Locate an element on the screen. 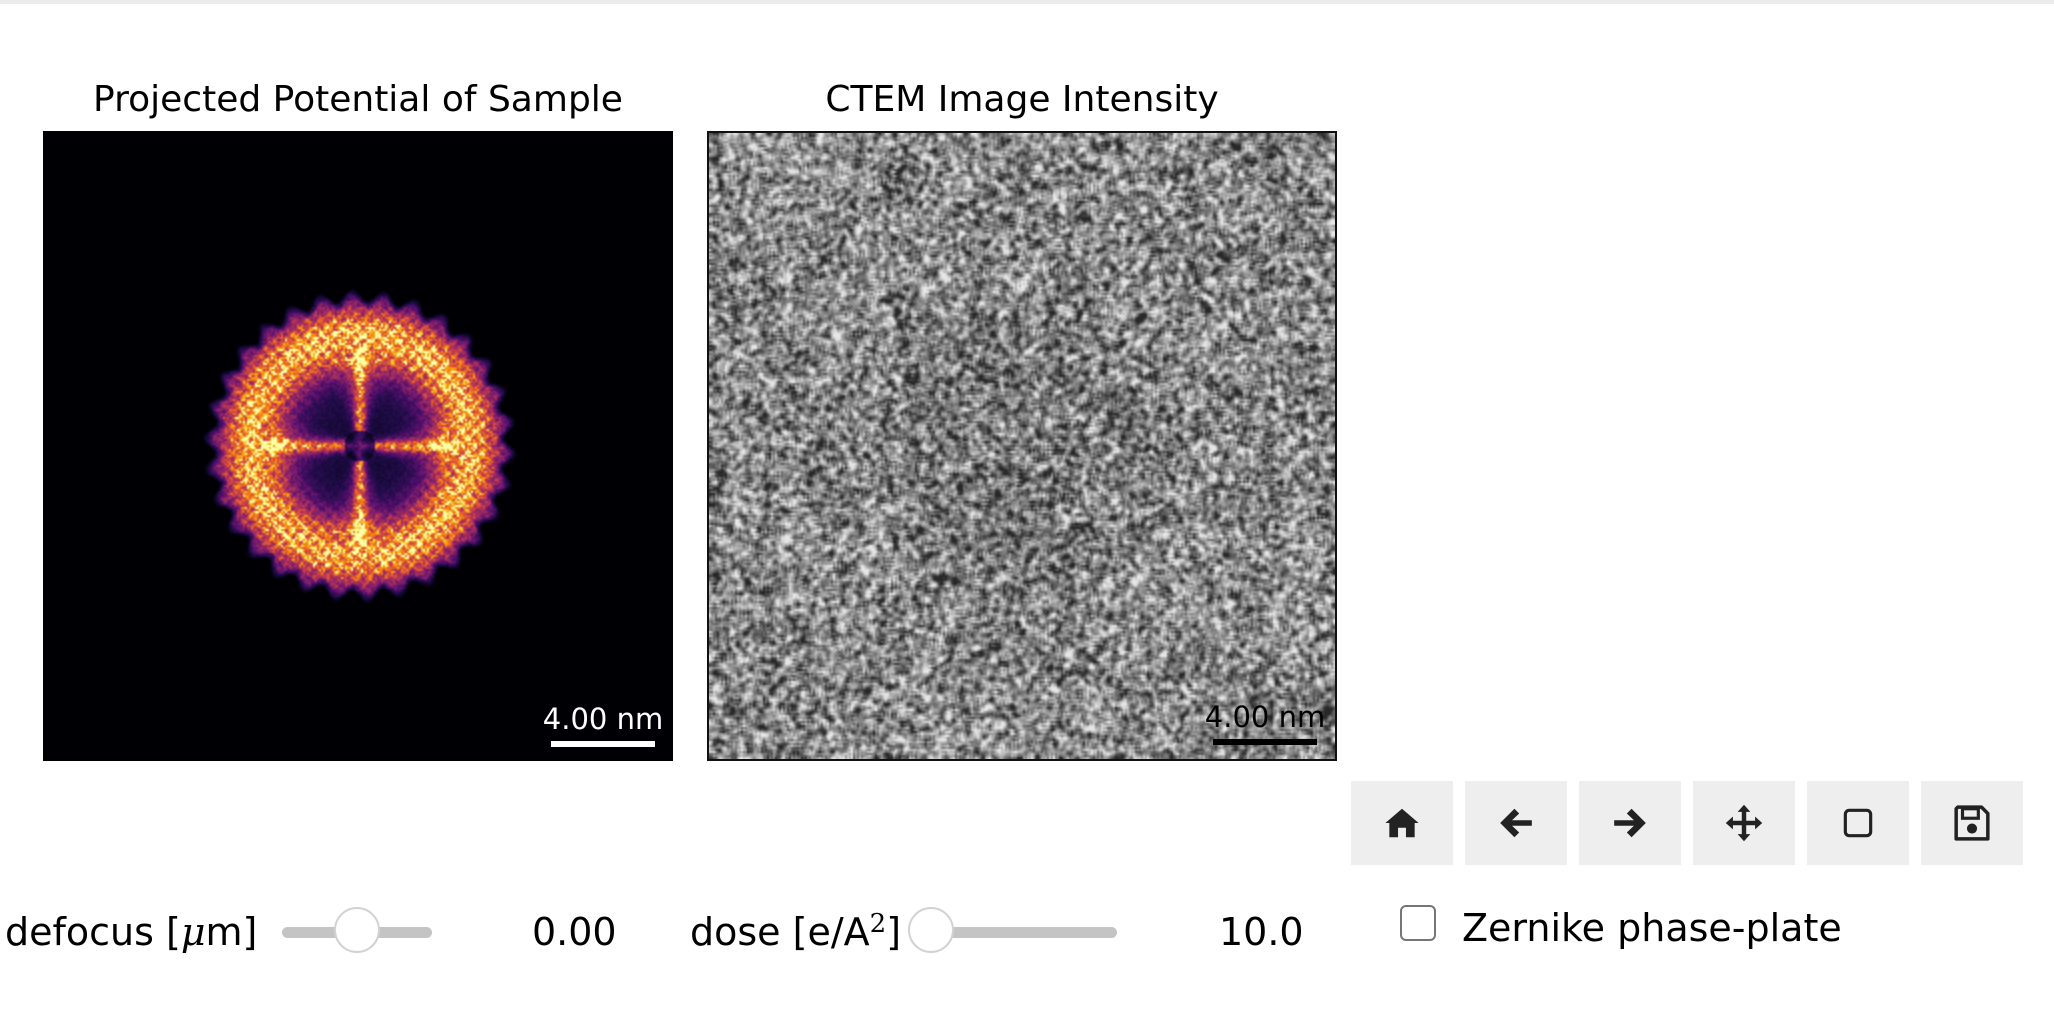  ctem-scalebar-line is located at coordinates (1265, 742).